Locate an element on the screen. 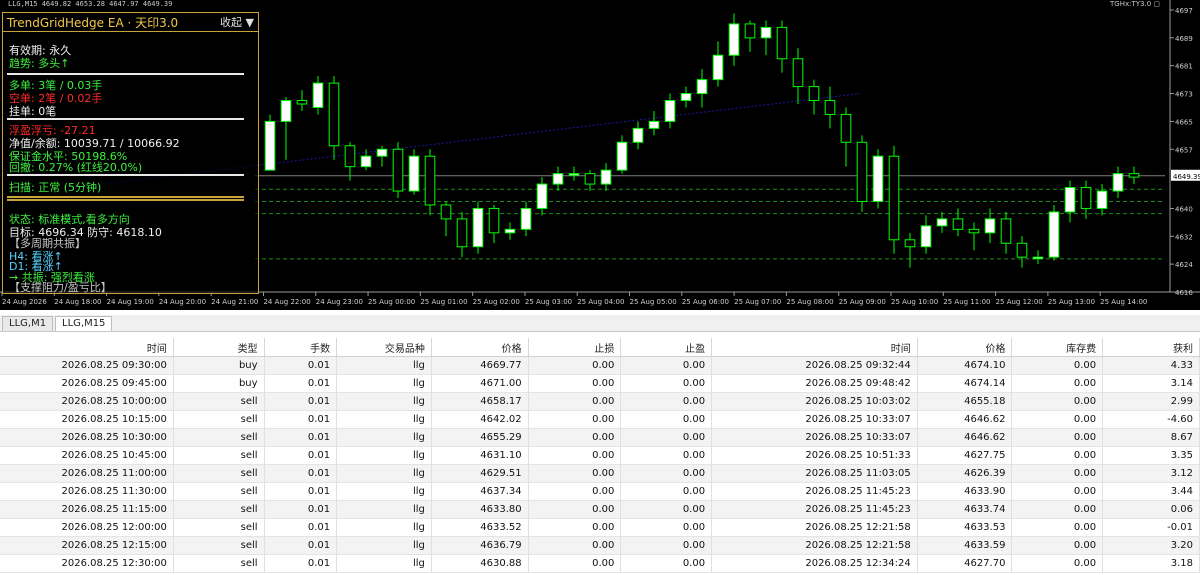 This screenshot has width=1200, height=575. cell-close-time: 2026.08.25 12:34:24 is located at coordinates (814, 563).